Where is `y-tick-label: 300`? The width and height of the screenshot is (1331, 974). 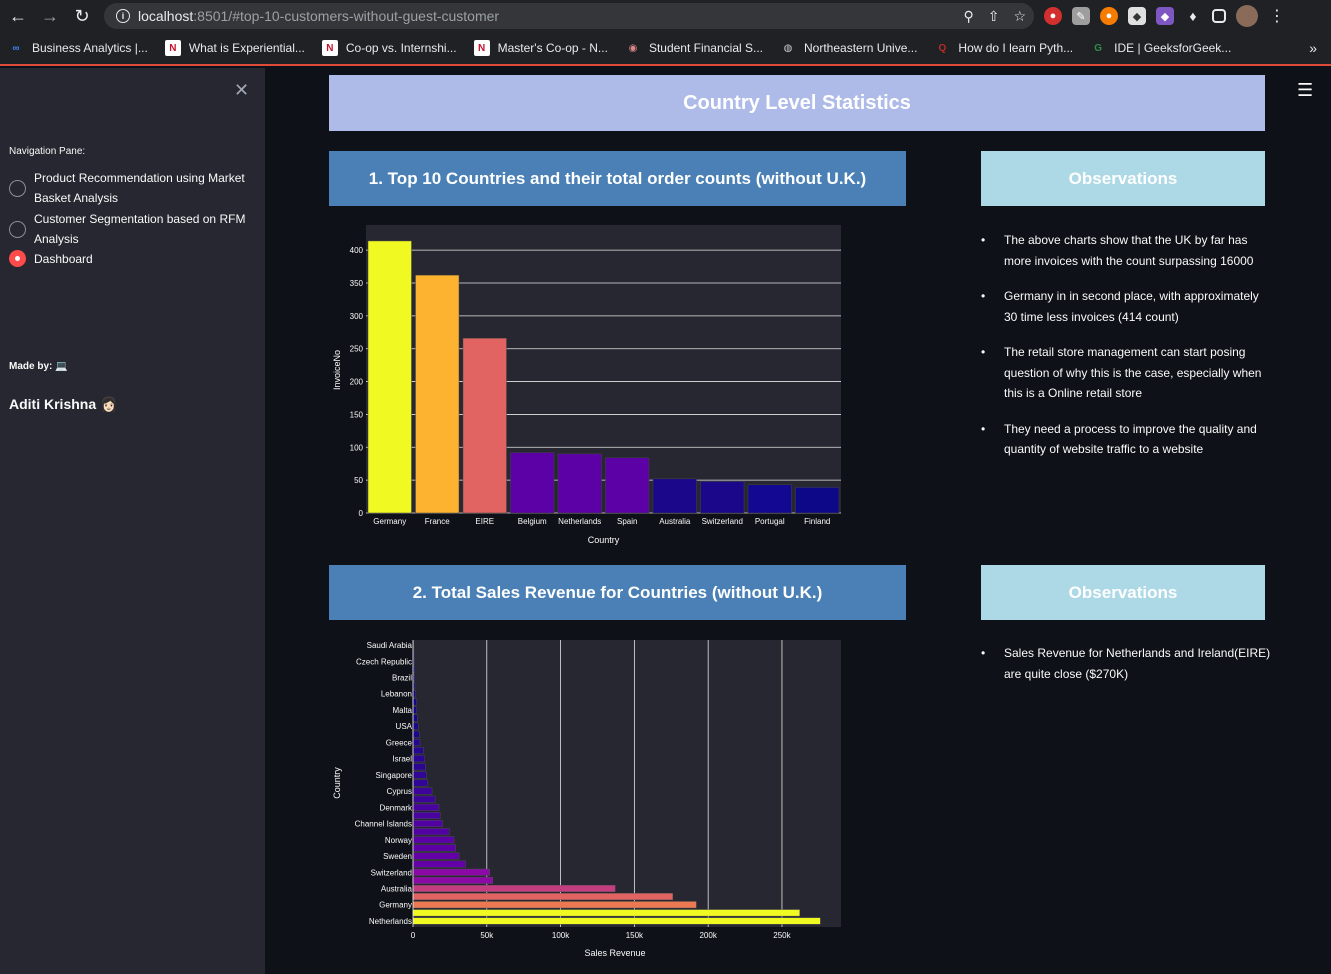 y-tick-label: 300 is located at coordinates (357, 316).